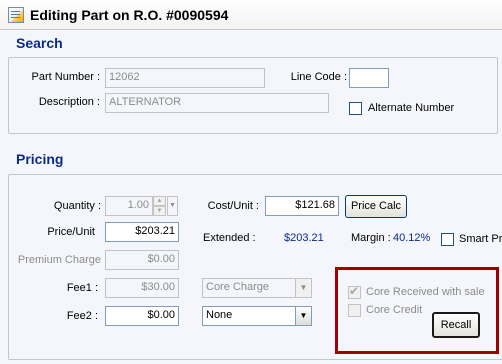 The image size is (502, 364). What do you see at coordinates (59, 260) in the screenshot?
I see `premium-charge-label: Premium Charge` at bounding box center [59, 260].